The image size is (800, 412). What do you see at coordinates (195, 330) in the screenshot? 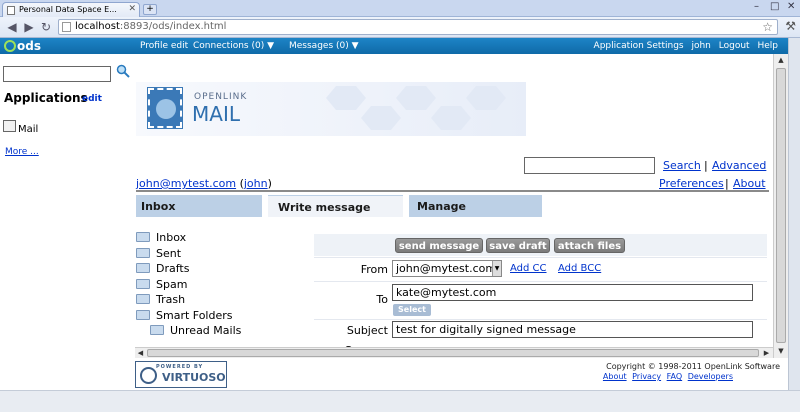
I see `folder-unread-mails: Unread Mails` at bounding box center [195, 330].